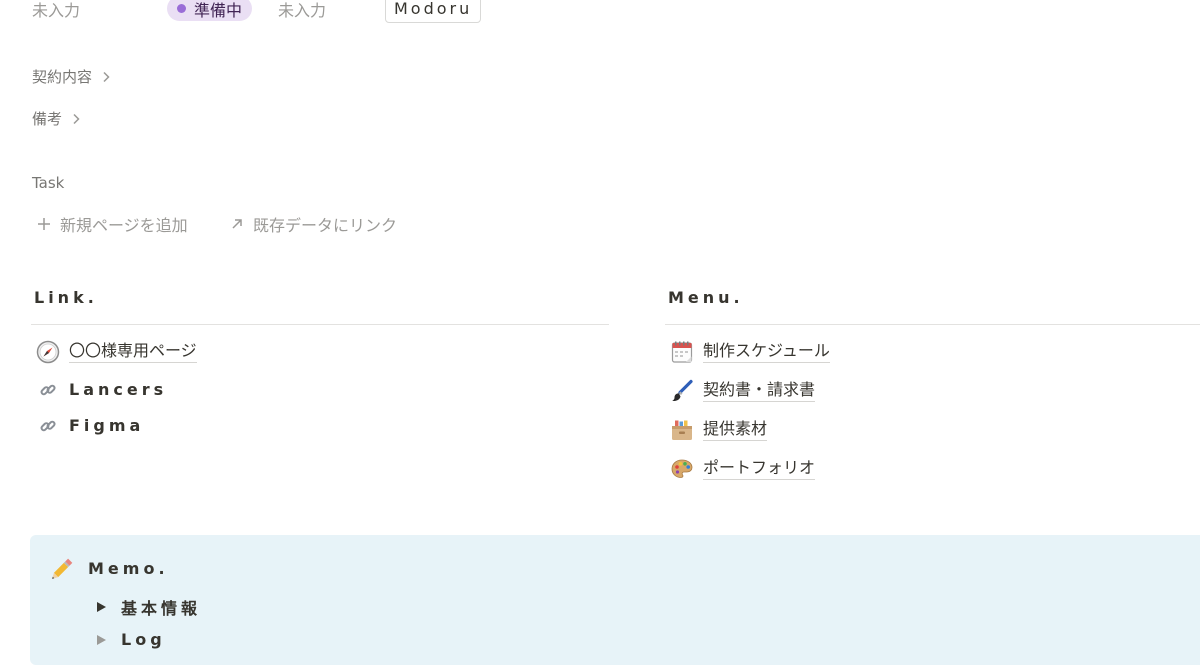 The width and height of the screenshot is (1200, 665). I want to click on toggle-notes: 備考, so click(58, 118).